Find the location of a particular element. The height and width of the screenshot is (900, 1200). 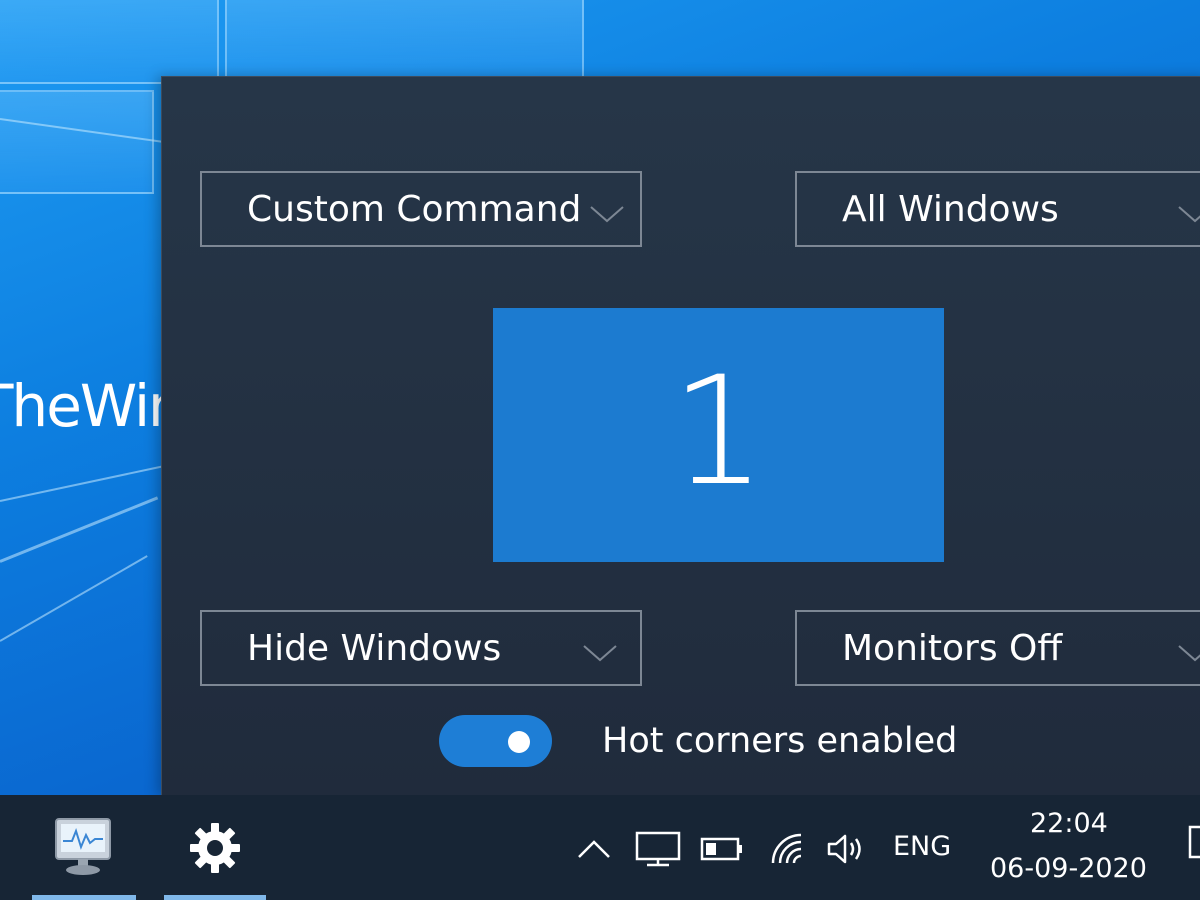

taskbar: ENG 22:04 06-09-2020 is located at coordinates (600, 847).